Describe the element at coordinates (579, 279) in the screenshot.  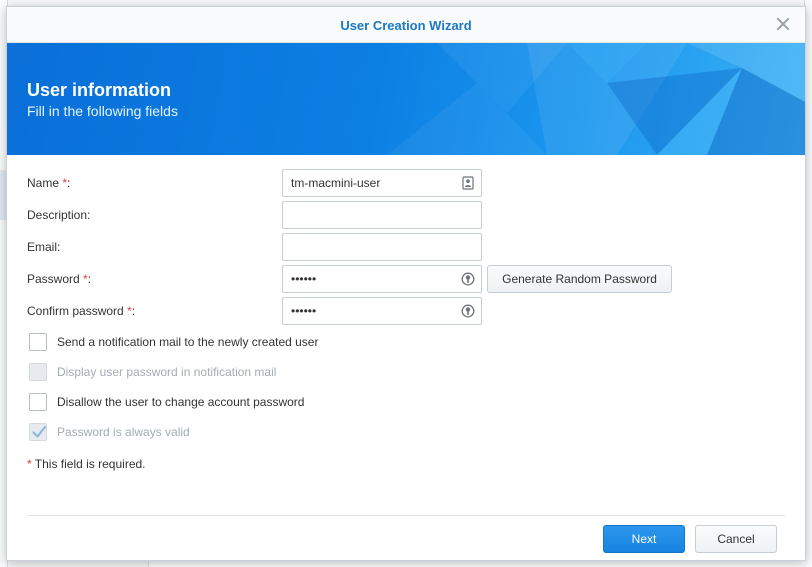
I see `generate-random-password-button: Generate Random Password` at that location.